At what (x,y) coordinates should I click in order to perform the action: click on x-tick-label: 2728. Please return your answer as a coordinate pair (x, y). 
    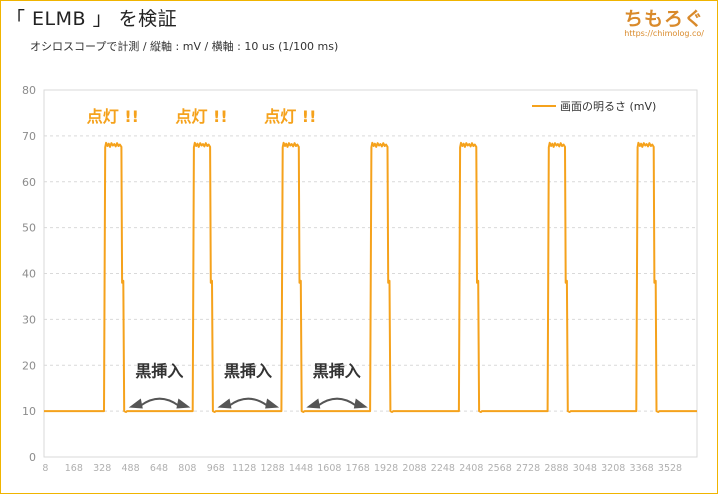
    Looking at the image, I should click on (528, 468).